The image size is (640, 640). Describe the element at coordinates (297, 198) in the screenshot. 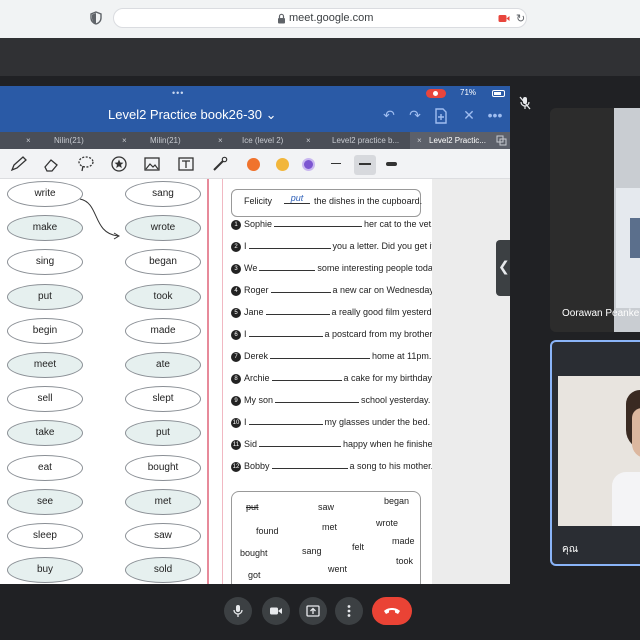

I see `example-answer: put` at that location.